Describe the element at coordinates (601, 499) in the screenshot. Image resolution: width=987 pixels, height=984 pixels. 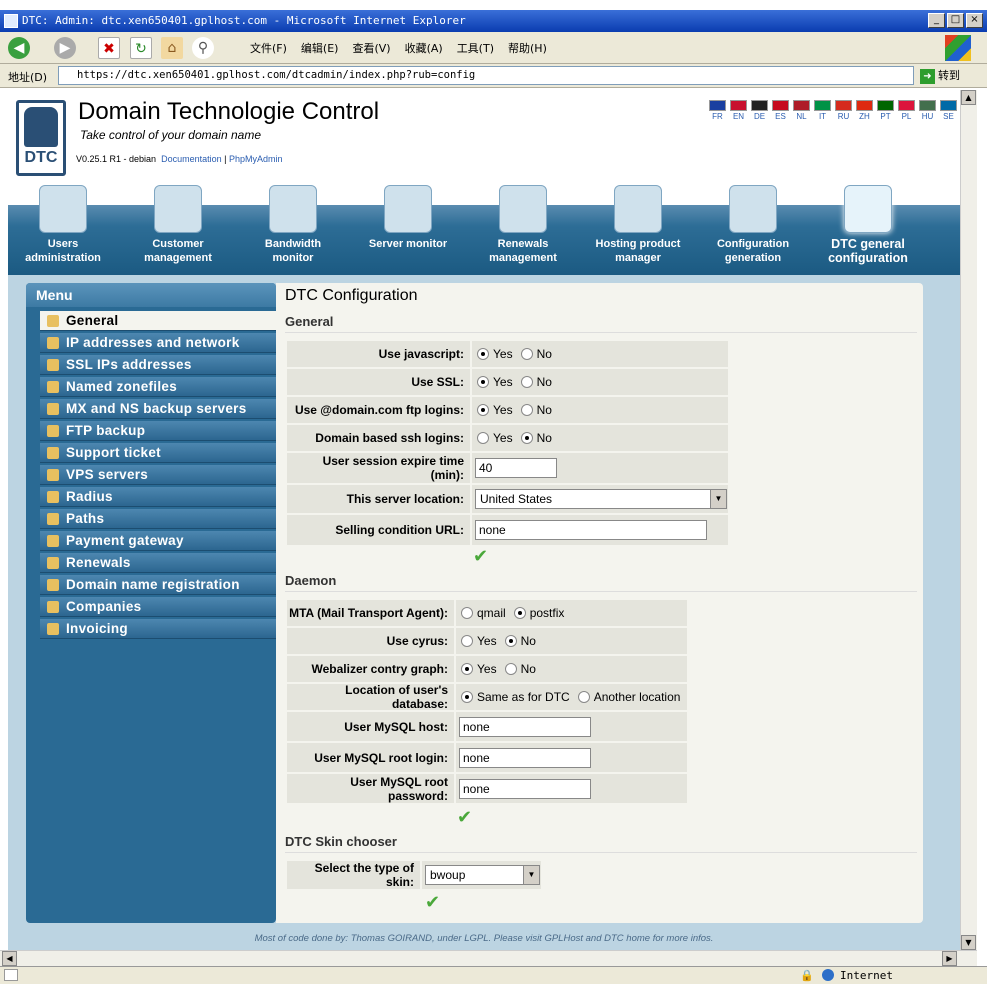
I see `server-location-select: United States ▼` at that location.